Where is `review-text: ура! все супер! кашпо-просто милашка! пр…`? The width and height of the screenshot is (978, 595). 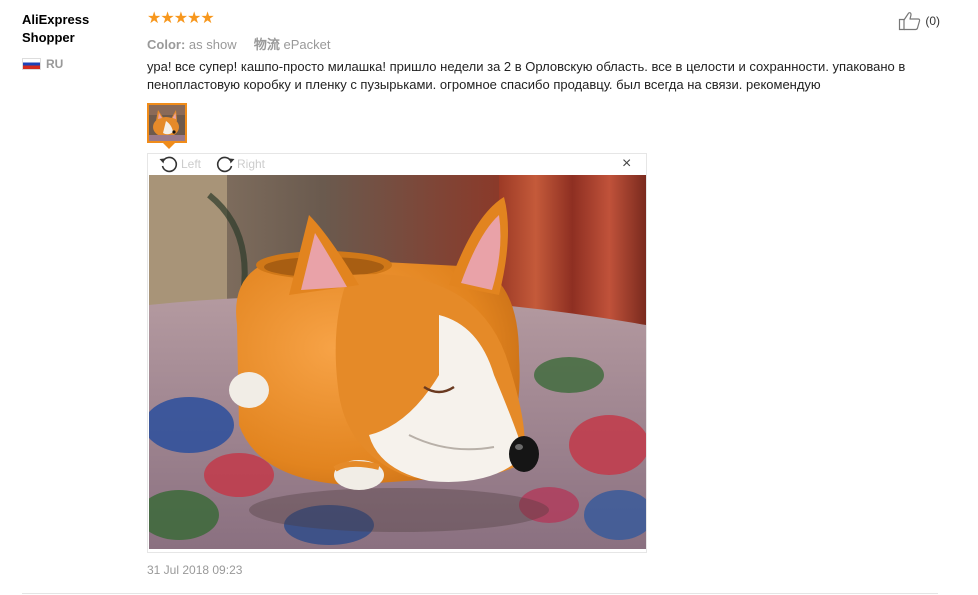 review-text: ура! все супер! кашпо-просто милашка! пр… is located at coordinates (526, 75).